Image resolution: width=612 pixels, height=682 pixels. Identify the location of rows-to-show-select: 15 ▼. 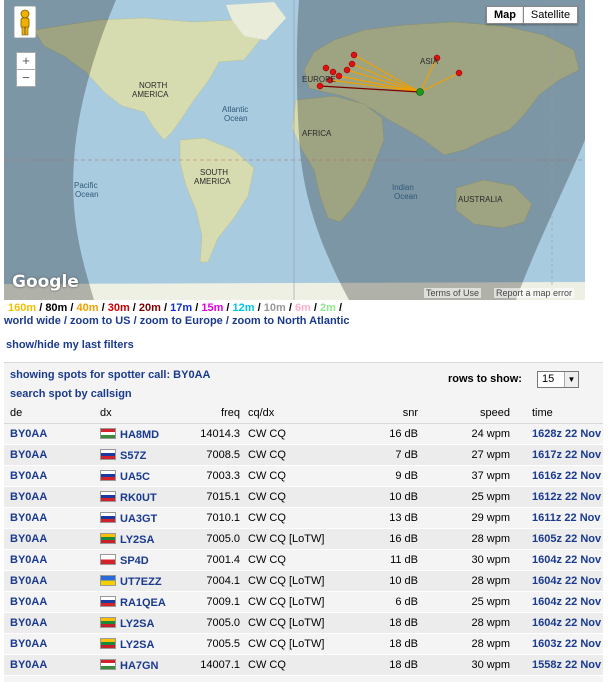
(558, 379).